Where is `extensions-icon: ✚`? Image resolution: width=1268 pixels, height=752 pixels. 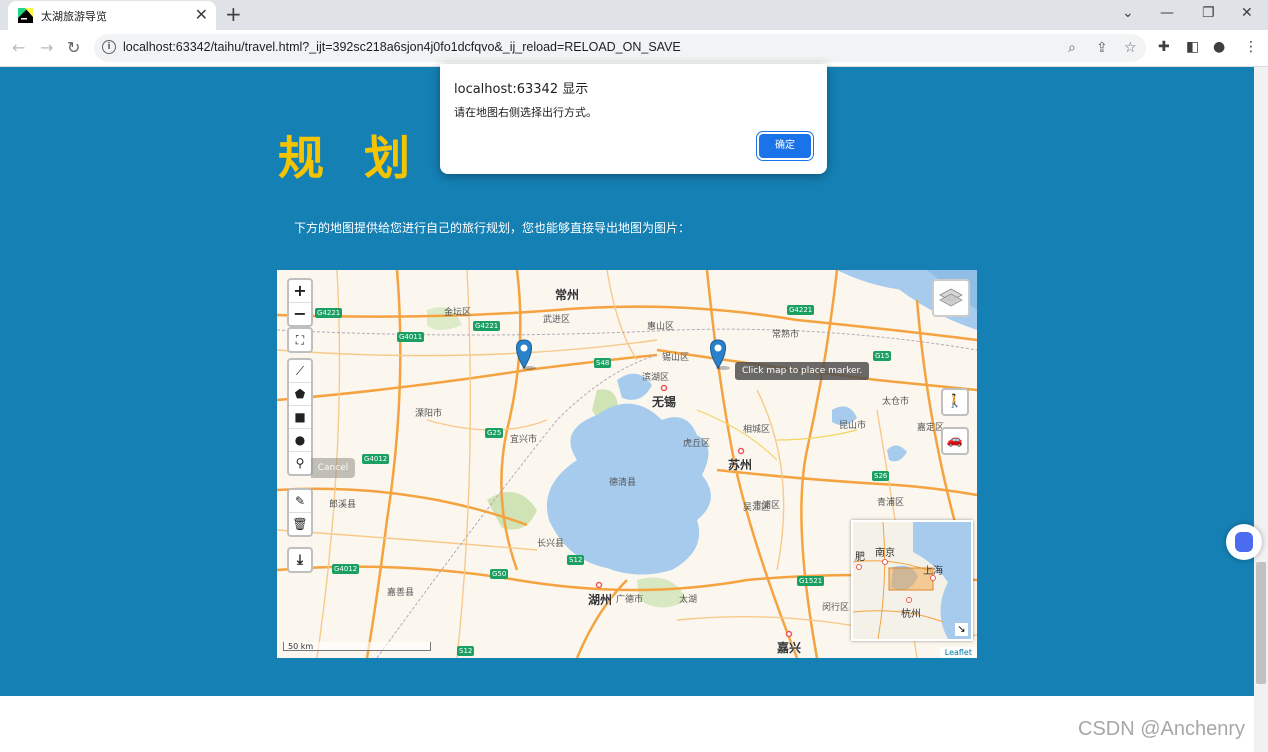
extensions-icon: ✚ is located at coordinates (1164, 47).